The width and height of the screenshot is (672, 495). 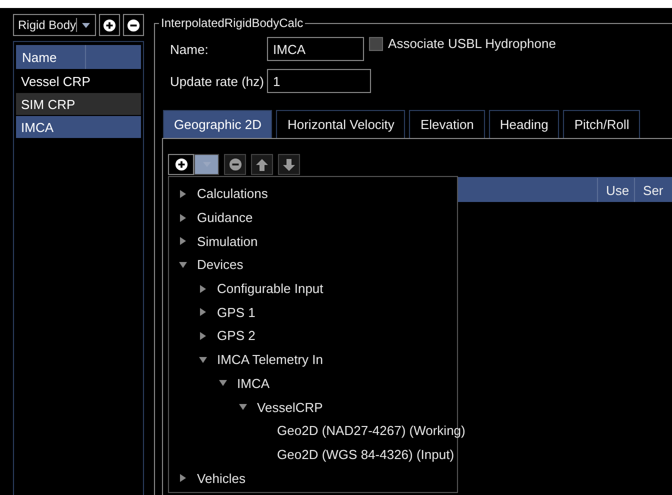 I want to click on tab: Elevation, so click(x=447, y=124).